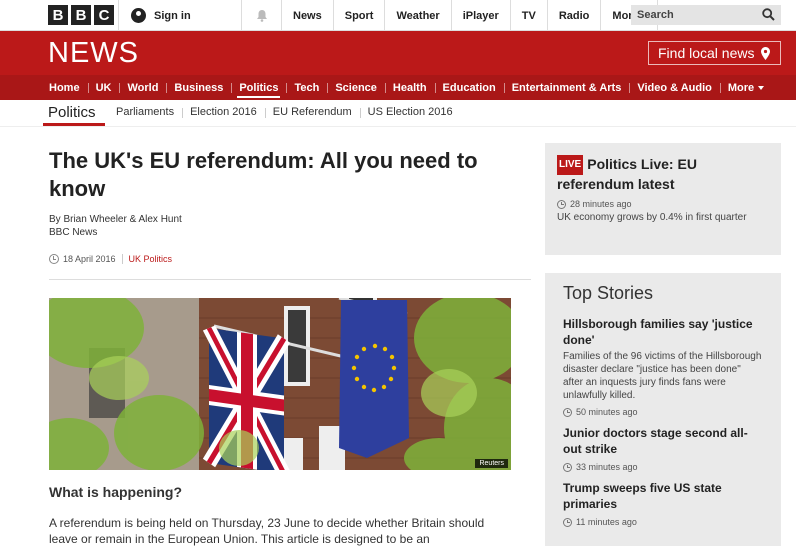  I want to click on top-nav-tv: TV, so click(529, 15).